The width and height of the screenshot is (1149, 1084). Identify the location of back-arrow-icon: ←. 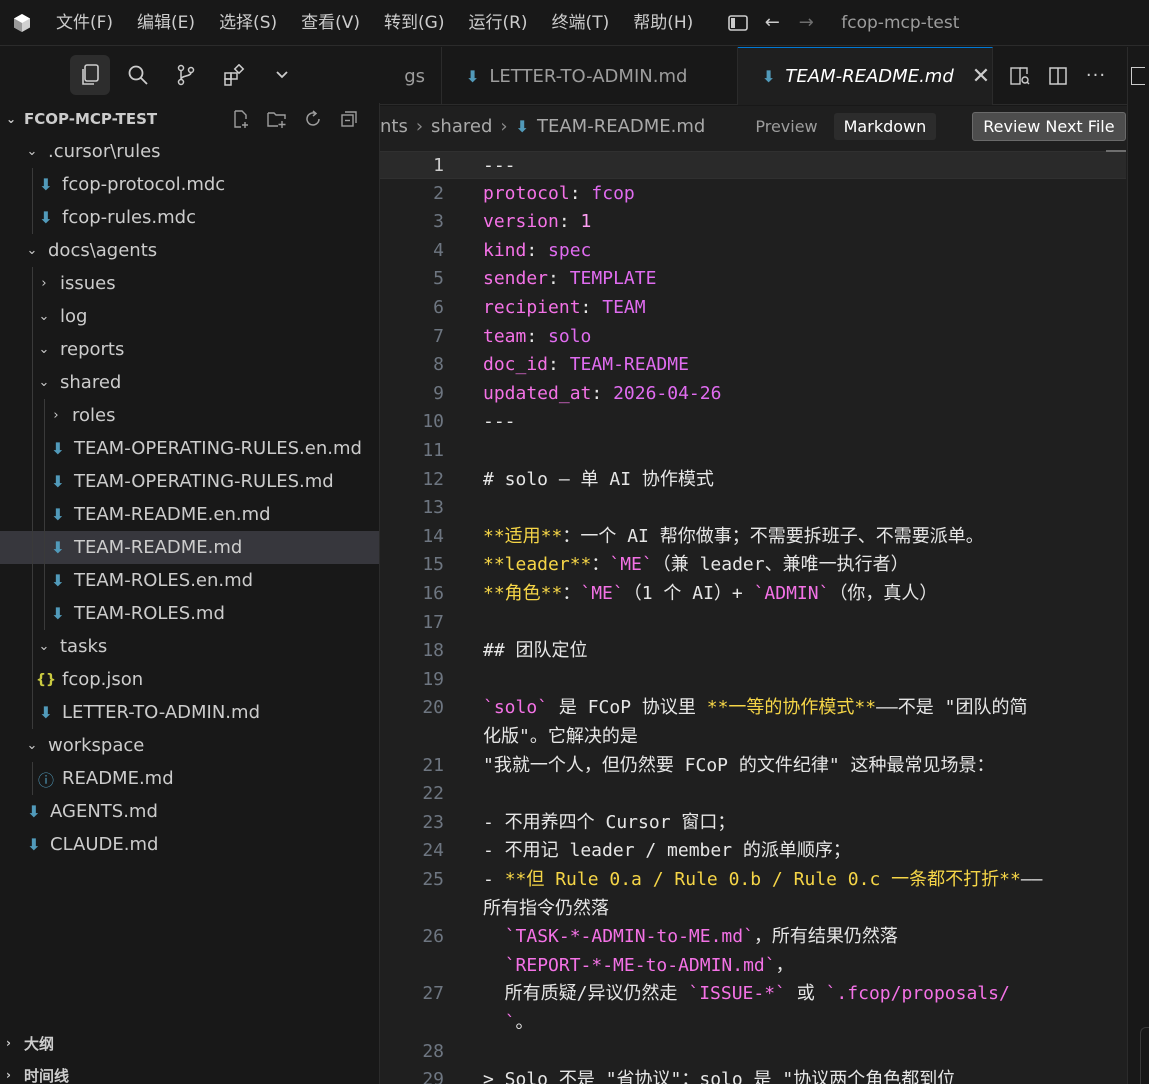
(772, 23).